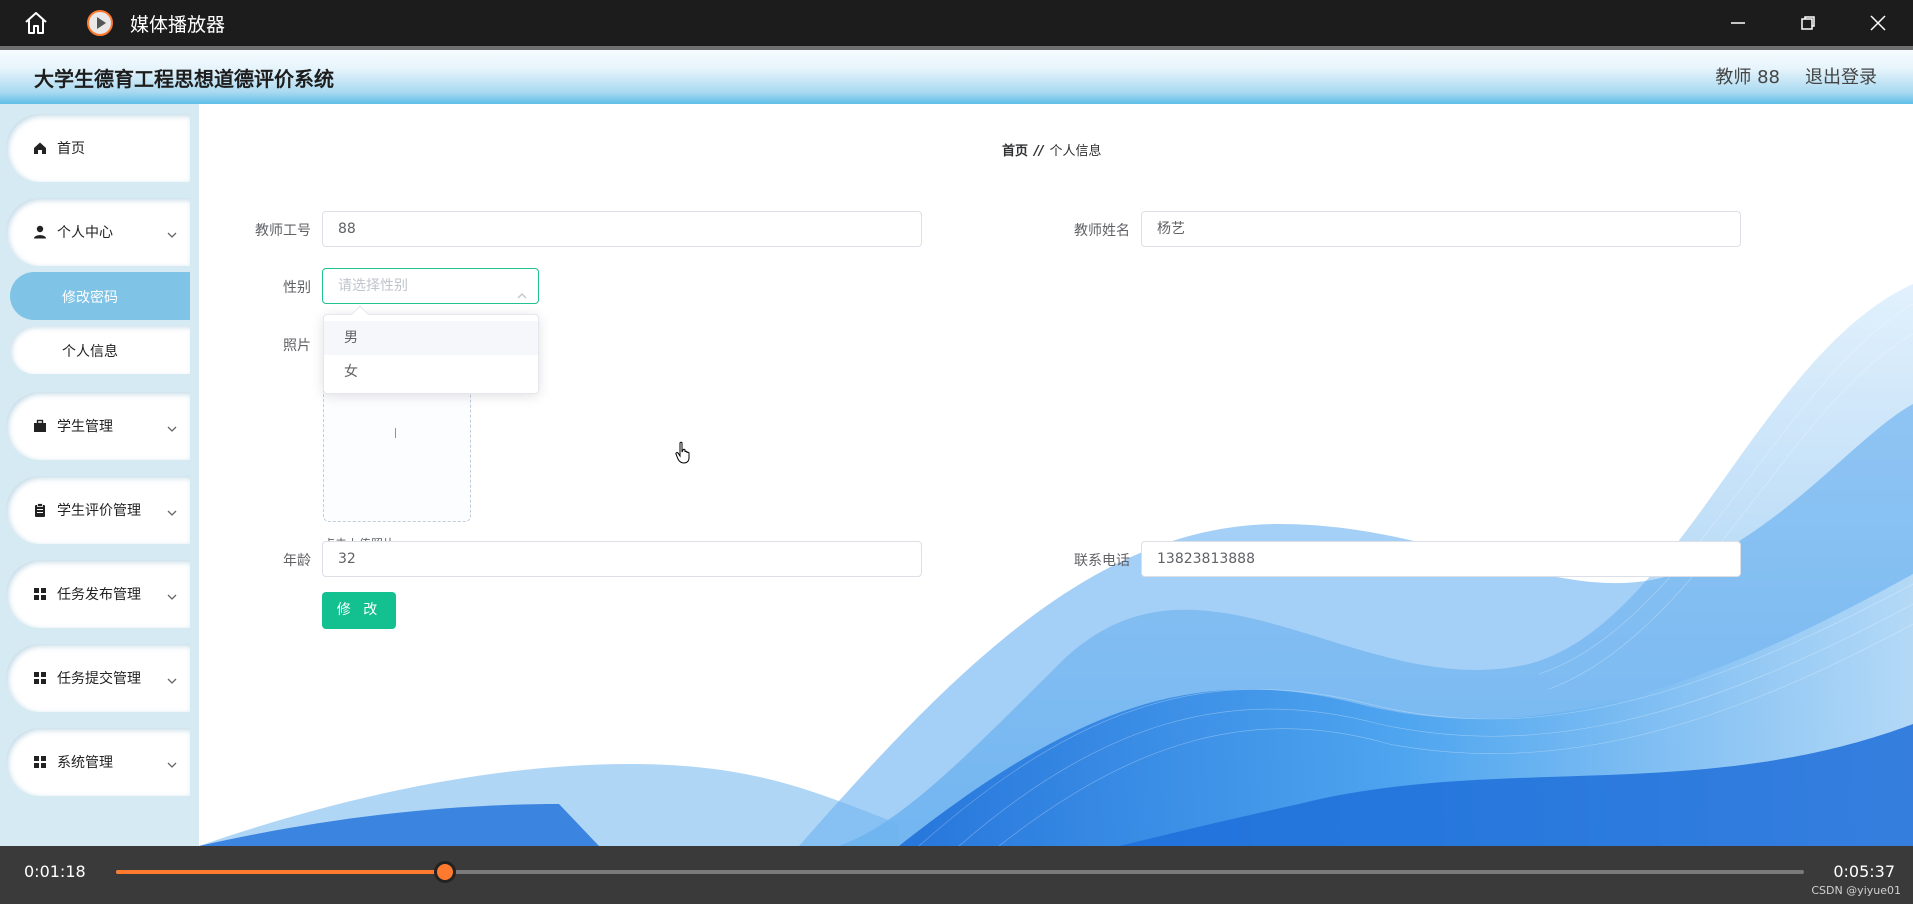 This screenshot has width=1913, height=904. Describe the element at coordinates (281, 872) in the screenshot. I see `seek-bar-progress` at that location.